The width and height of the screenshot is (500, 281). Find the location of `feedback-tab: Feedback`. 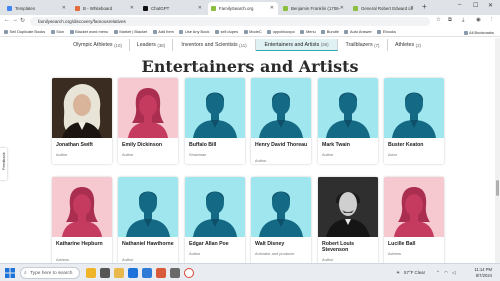

feedback-tab: Feedback is located at coordinates (3, 164).